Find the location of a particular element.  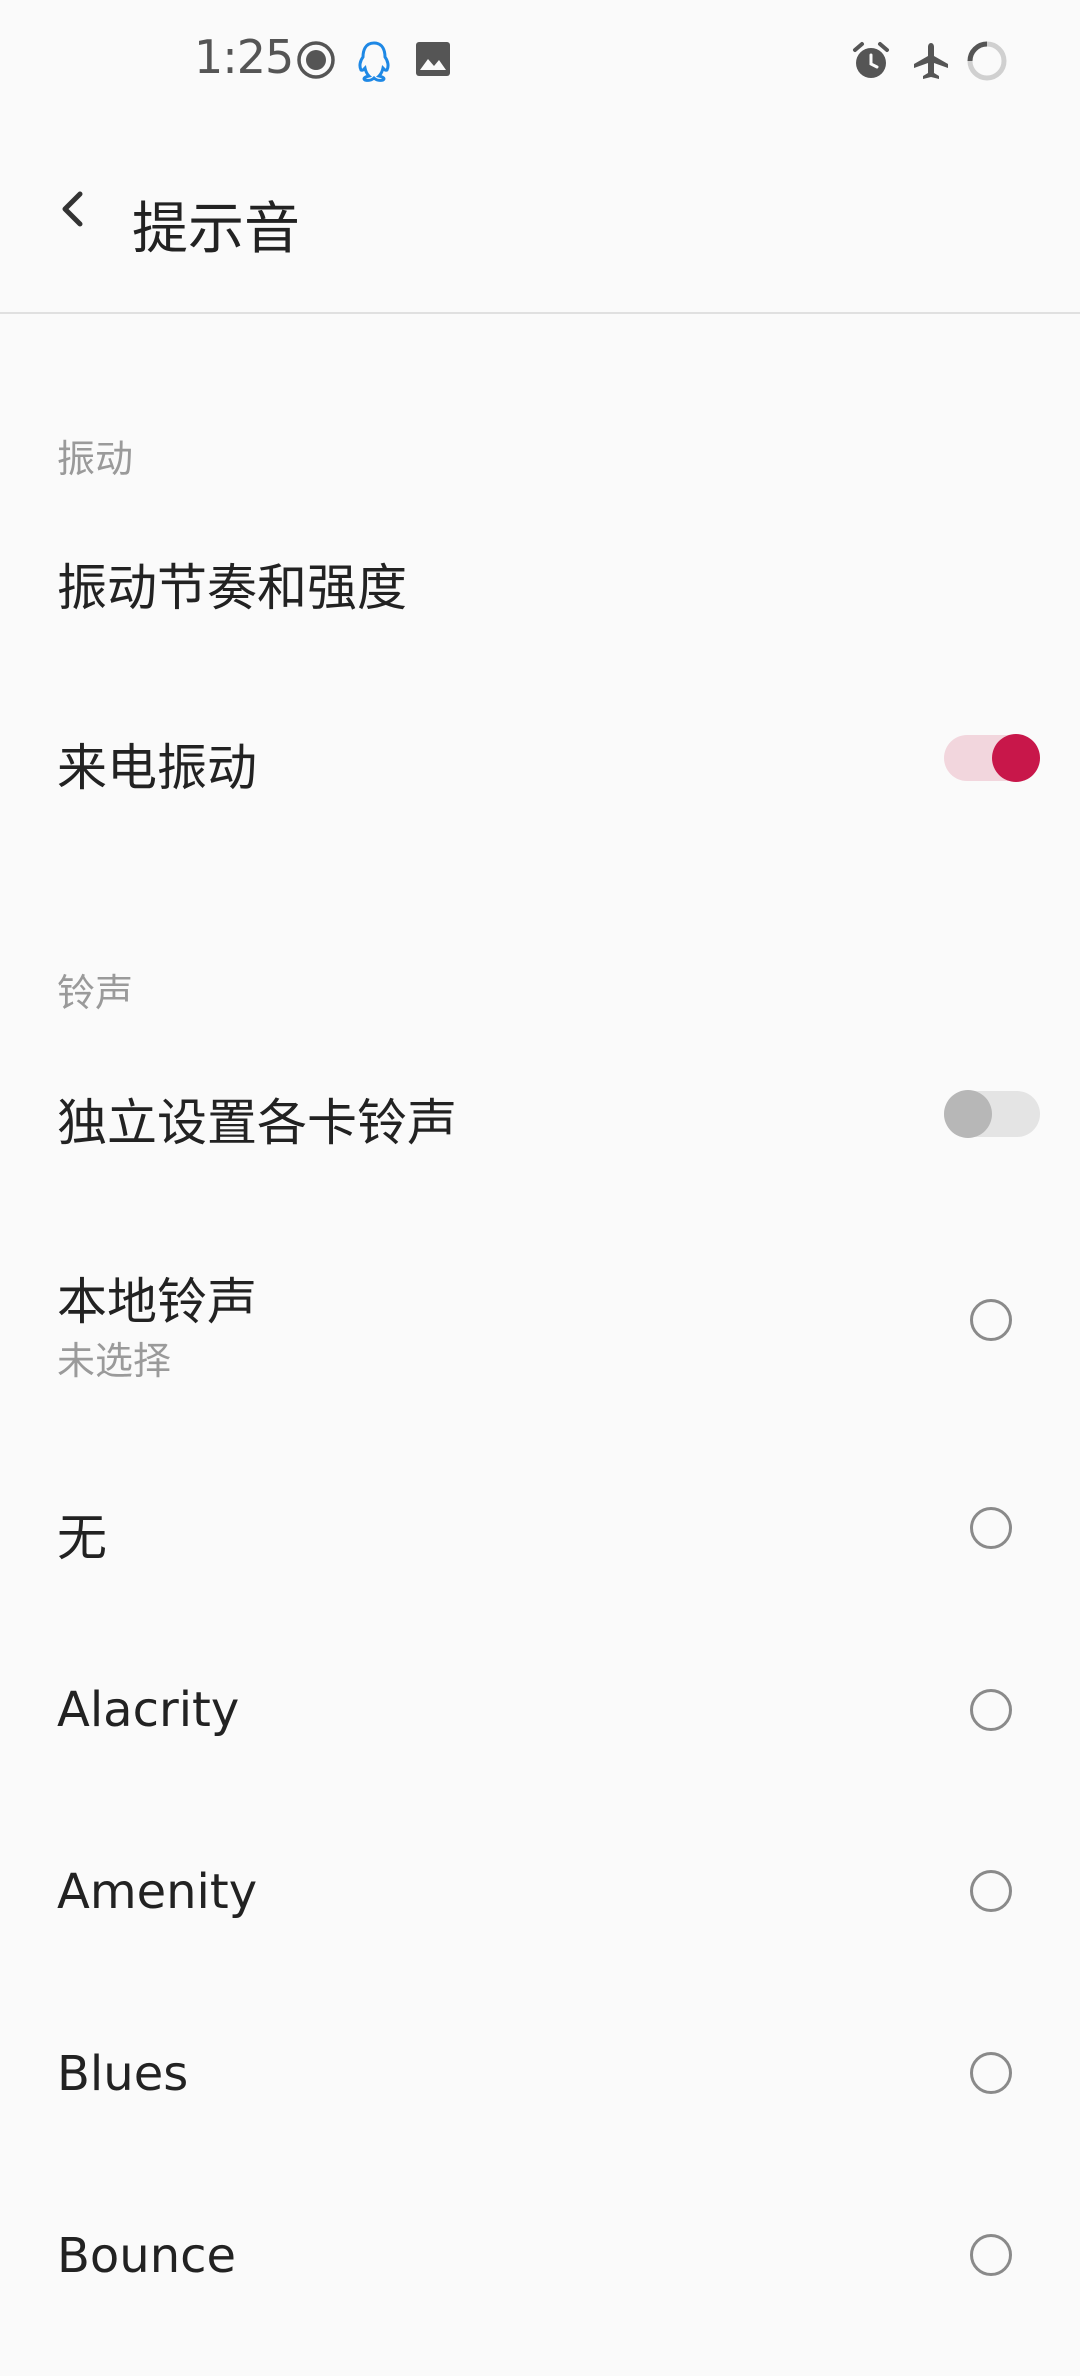

ringtone-bounce-radio is located at coordinates (991, 2255).